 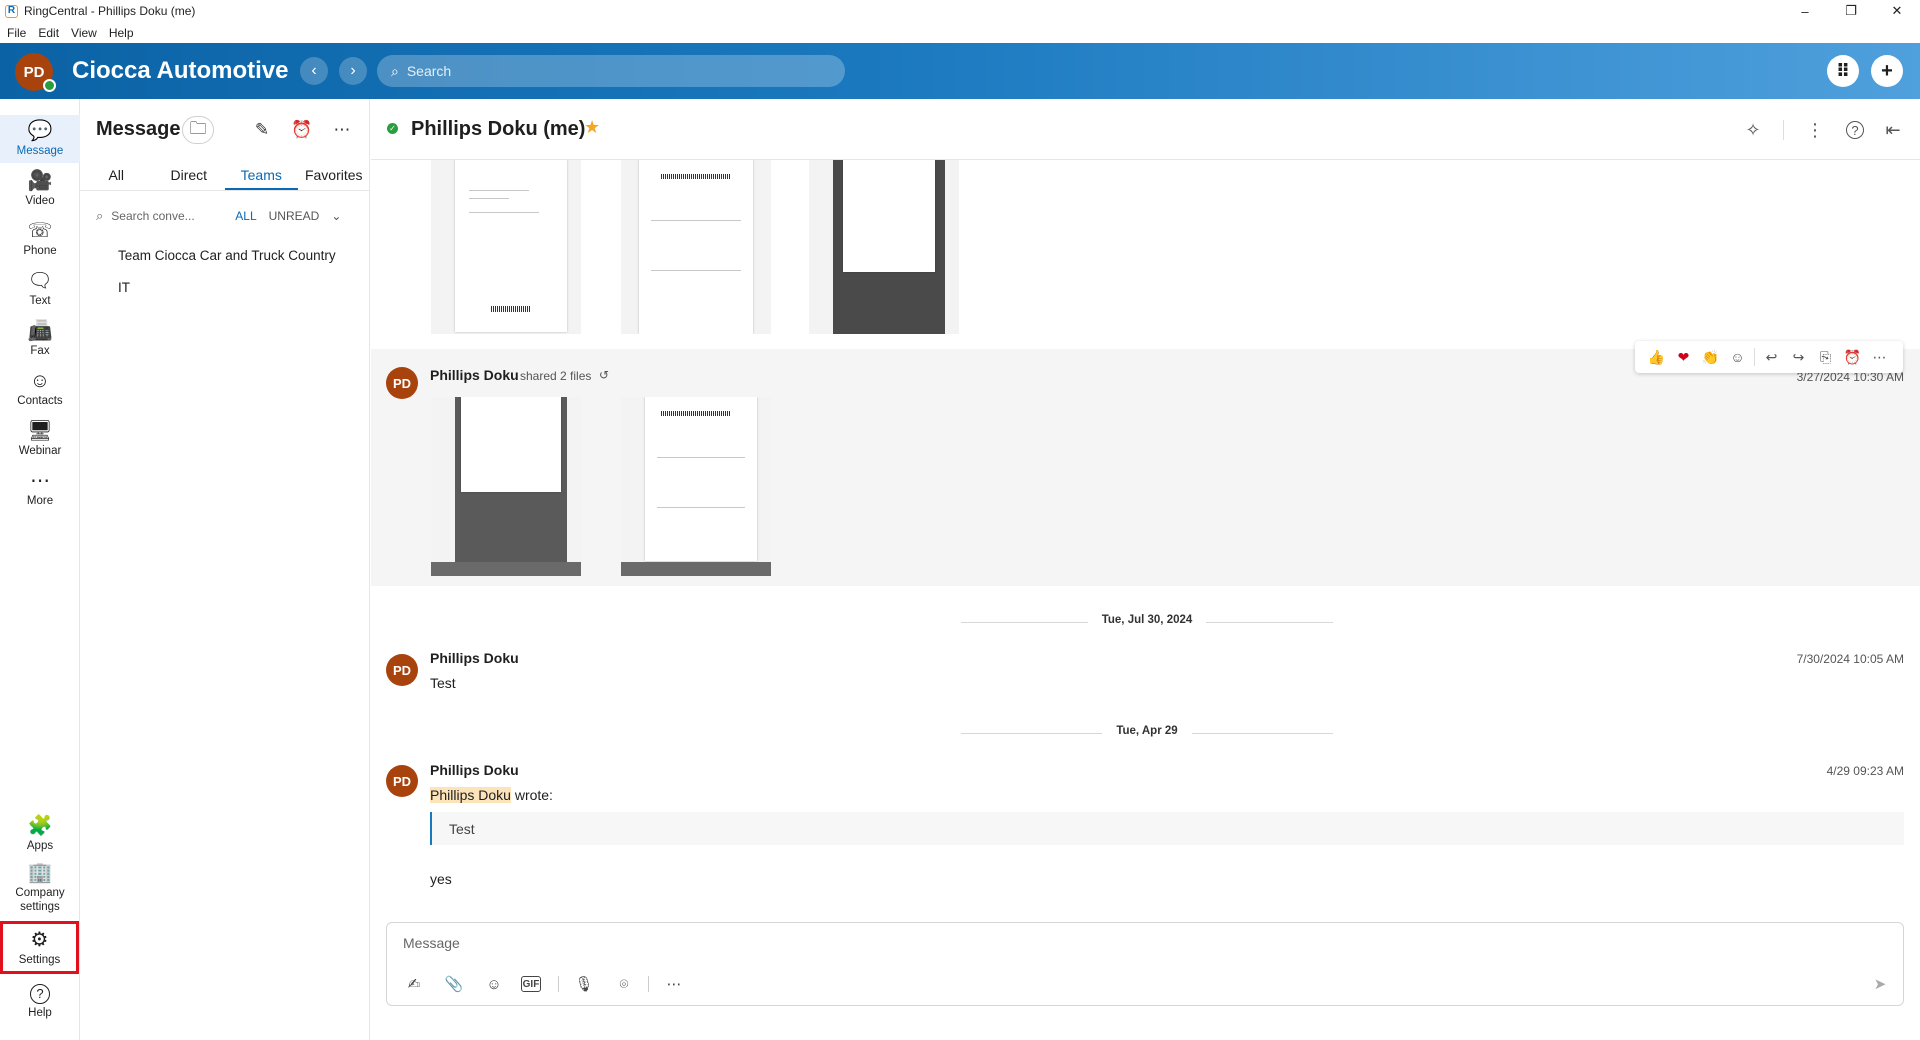 I want to click on rail-help: ? Help, so click(x=40, y=1002).